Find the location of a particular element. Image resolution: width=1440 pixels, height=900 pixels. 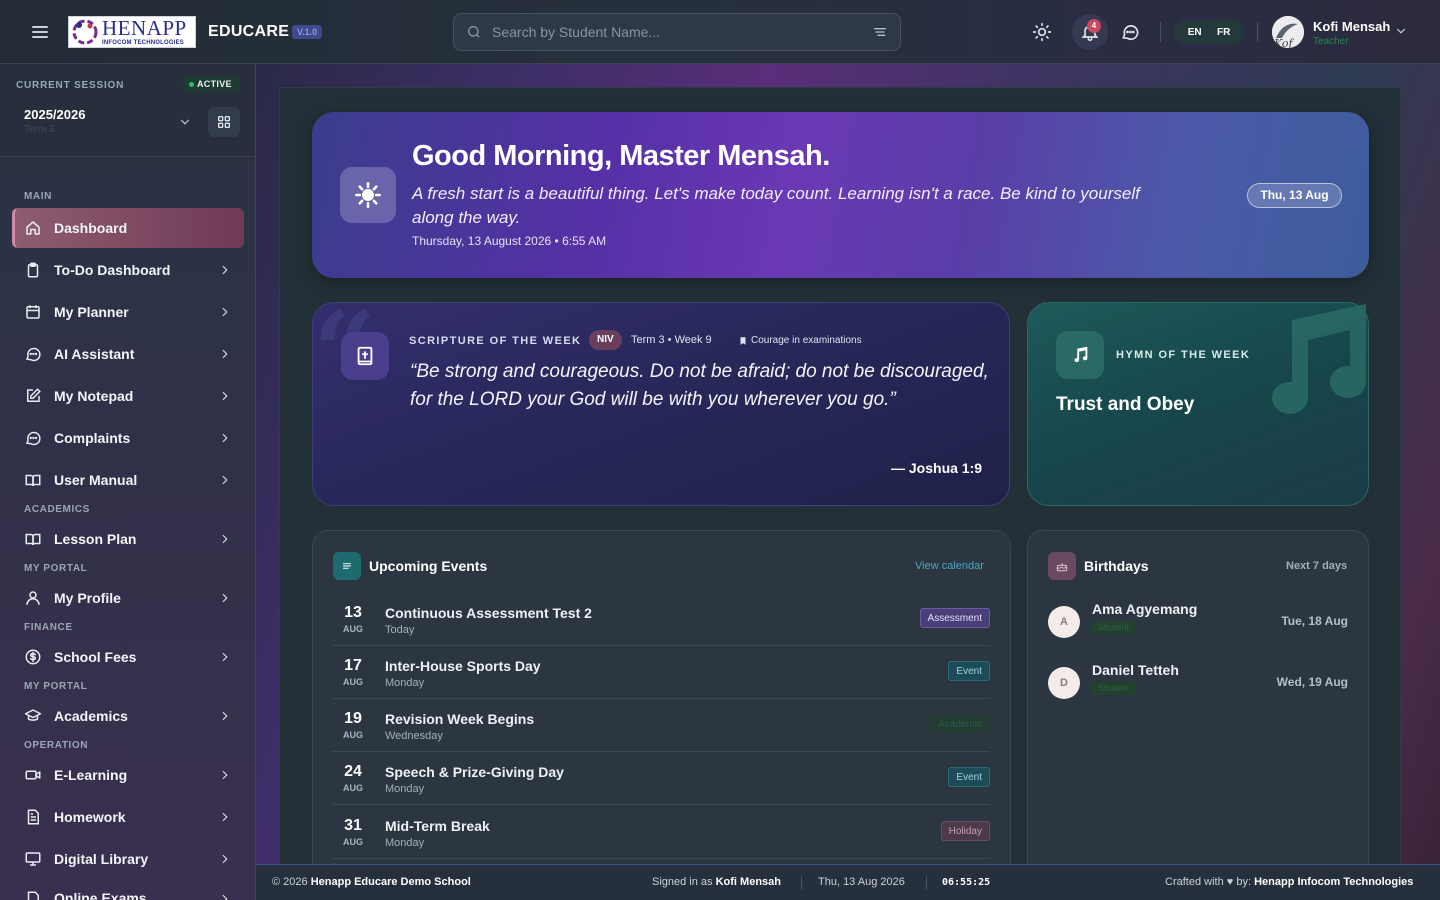

nav-section-operation: OPERATION is located at coordinates (56, 745).